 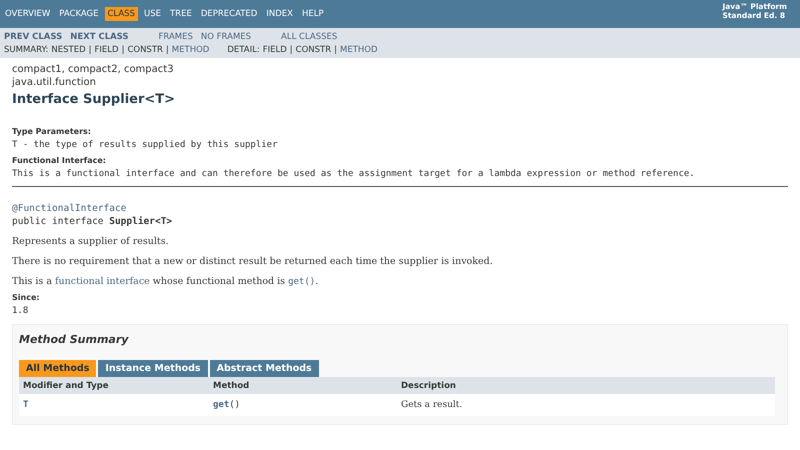 What do you see at coordinates (33, 37) in the screenshot?
I see `nav-link: PREV CLASS` at bounding box center [33, 37].